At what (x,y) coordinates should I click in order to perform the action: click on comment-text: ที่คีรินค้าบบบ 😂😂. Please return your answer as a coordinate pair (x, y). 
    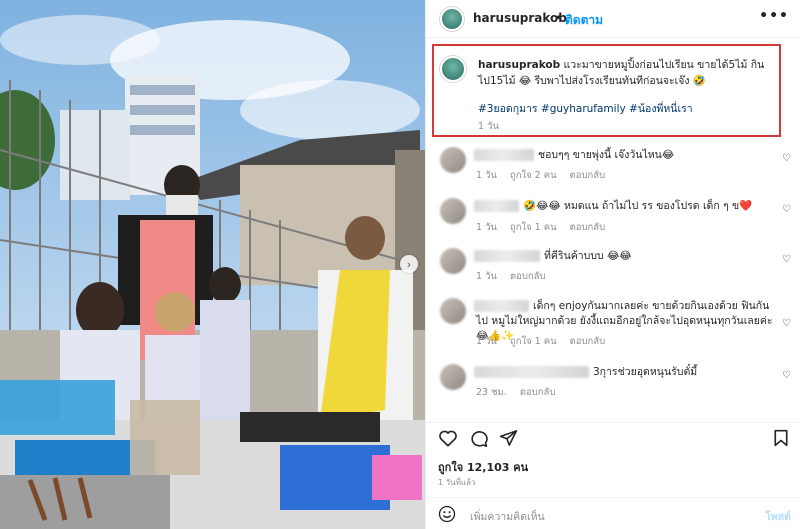
    Looking at the image, I should click on (588, 256).